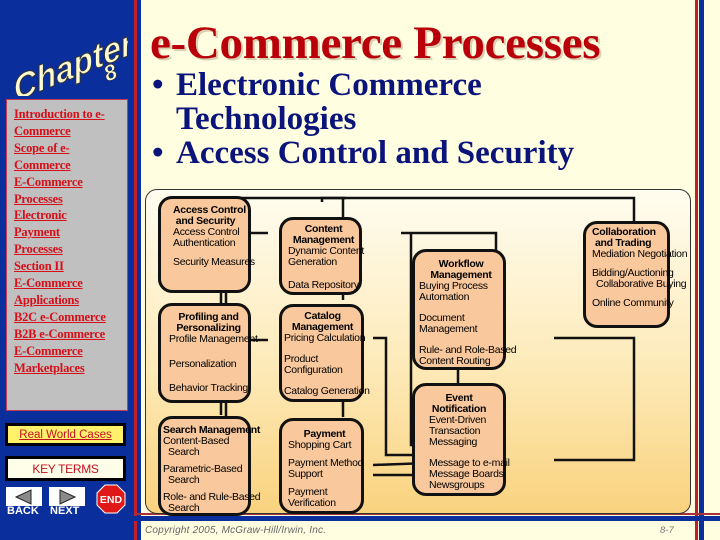 The image size is (720, 540). I want to click on box-item: Messaging, so click(453, 442).